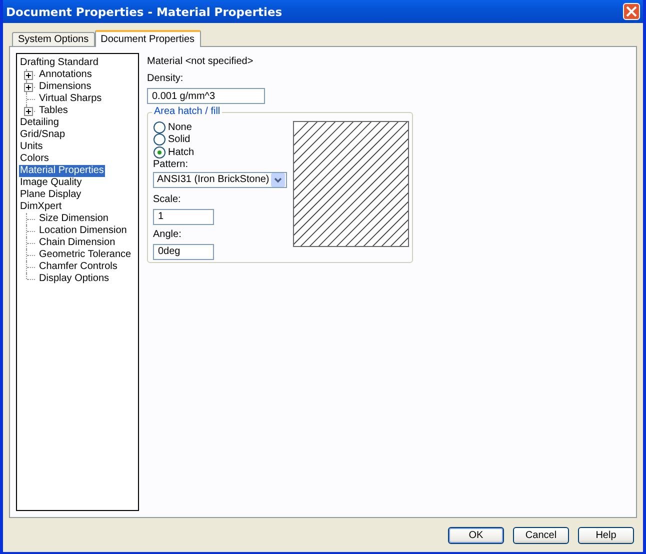 This screenshot has height=554, width=646. What do you see at coordinates (62, 171) in the screenshot?
I see `tree-item: Material Properties` at bounding box center [62, 171].